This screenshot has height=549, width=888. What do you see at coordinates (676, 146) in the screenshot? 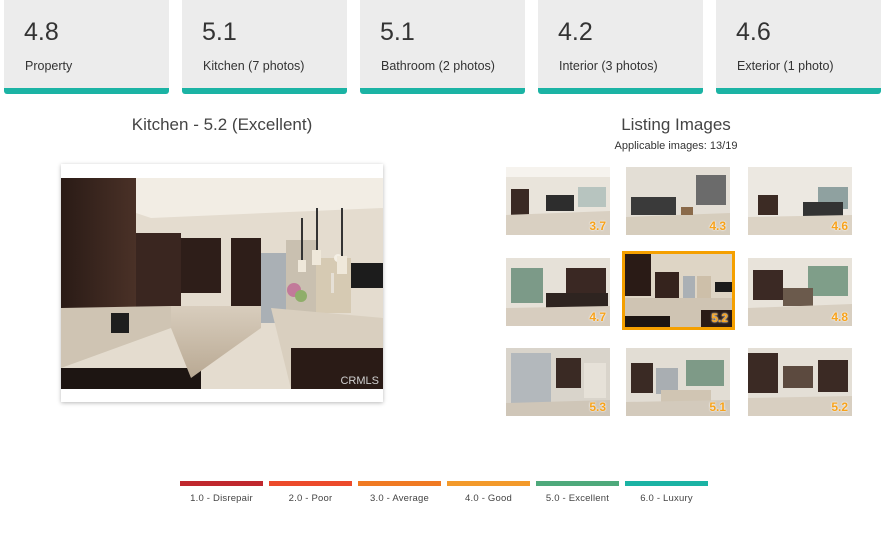
I see `applicable-images-count: Applicable images: 13/19` at bounding box center [676, 146].